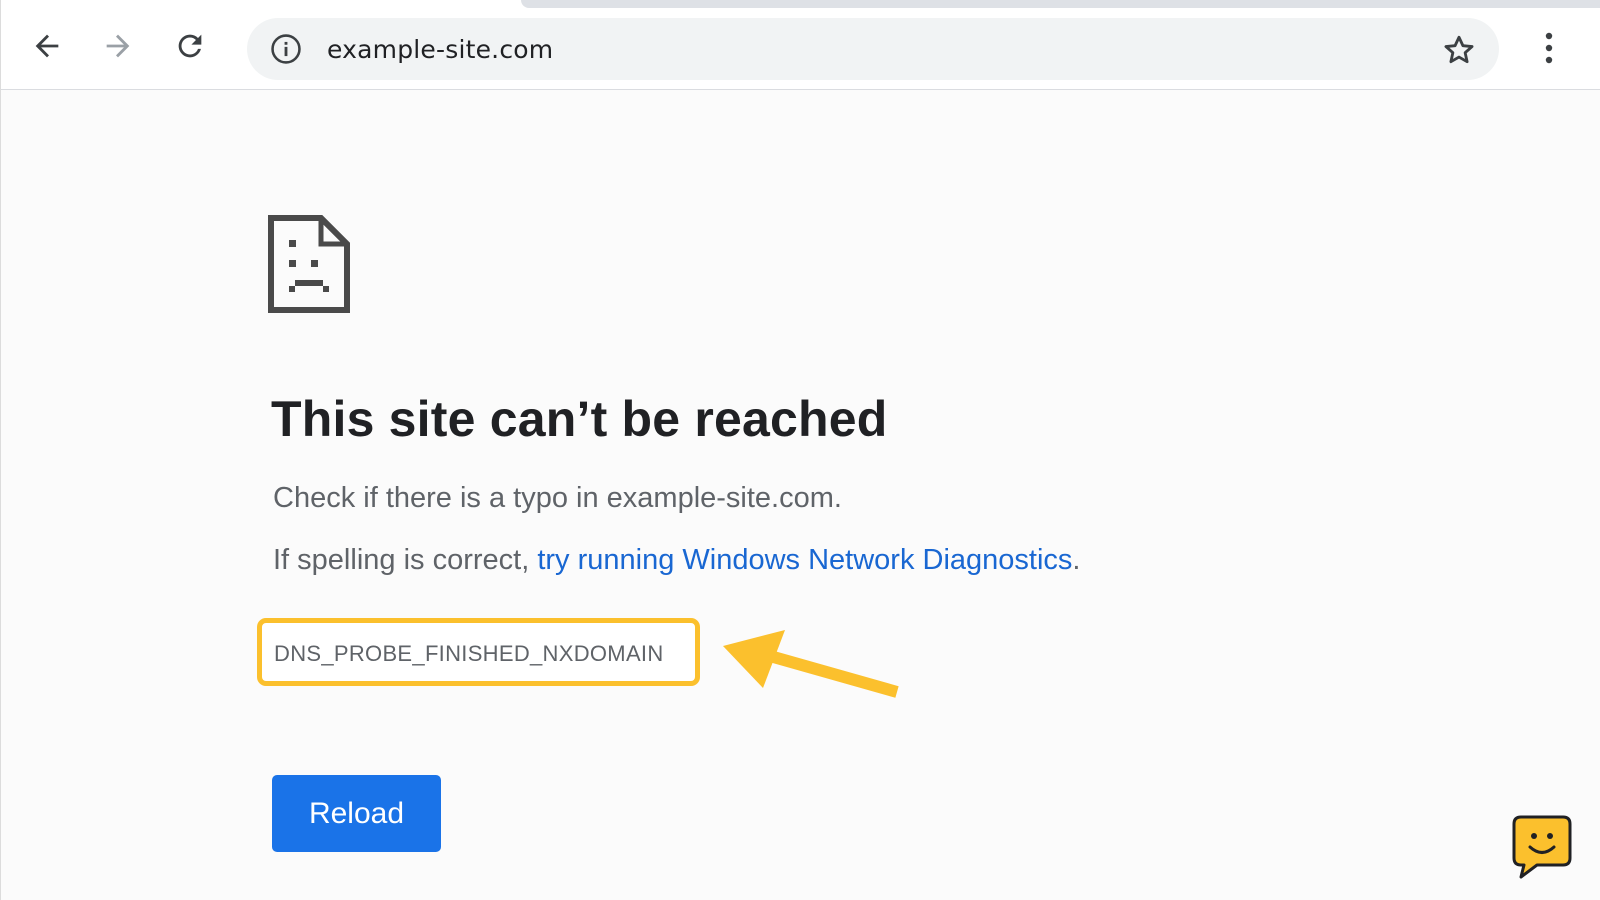 The image size is (1600, 900). Describe the element at coordinates (1060, 4) in the screenshot. I see `tab-strip-edge` at that location.